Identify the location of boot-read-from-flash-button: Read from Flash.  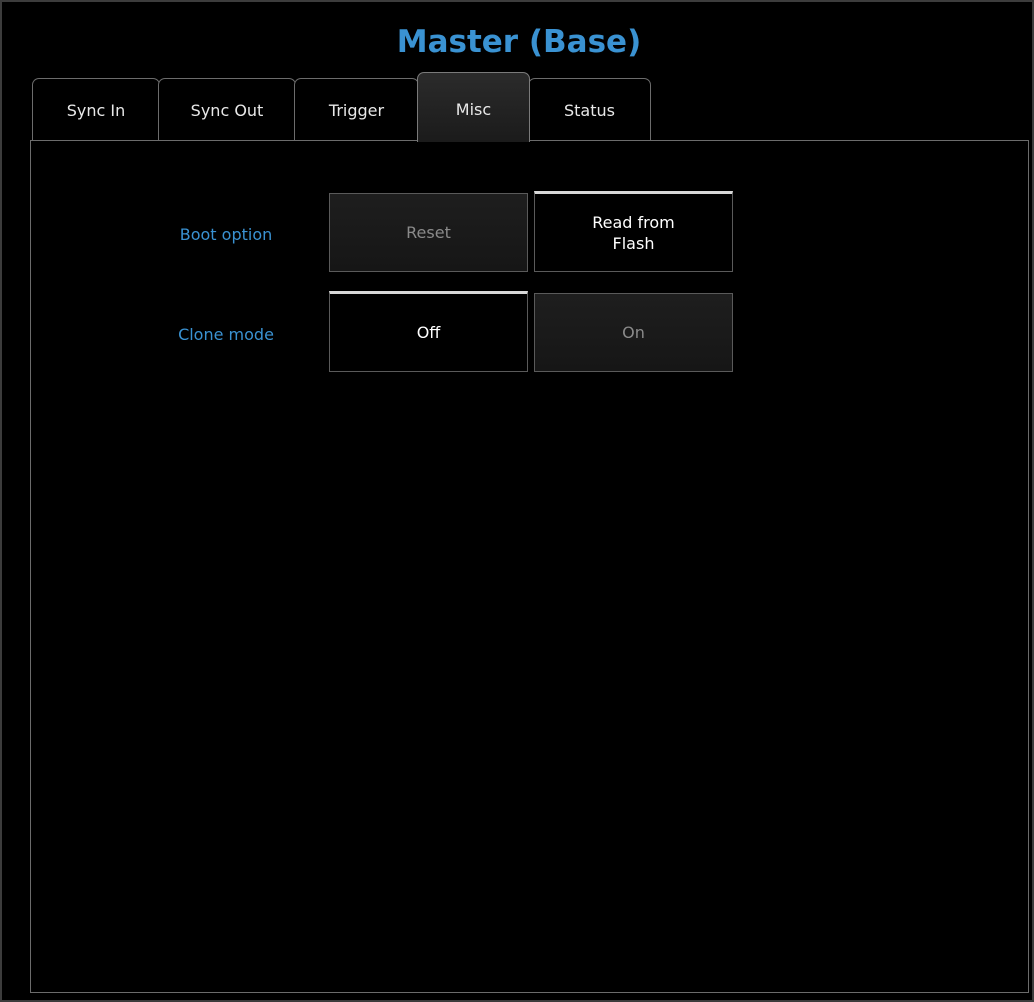
(633, 231).